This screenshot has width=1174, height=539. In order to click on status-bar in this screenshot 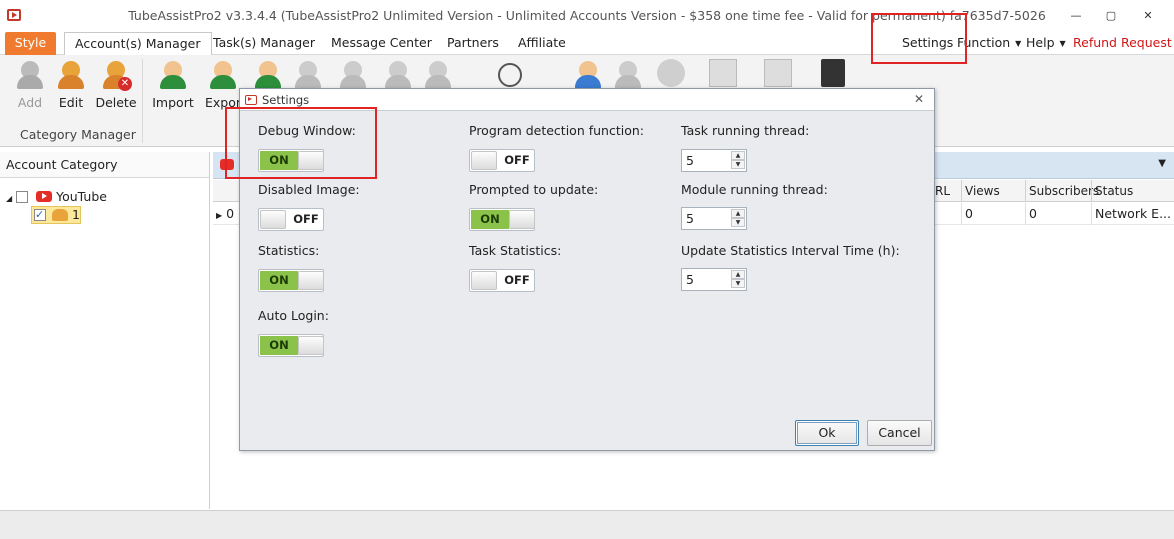, I will do `click(587, 524)`.